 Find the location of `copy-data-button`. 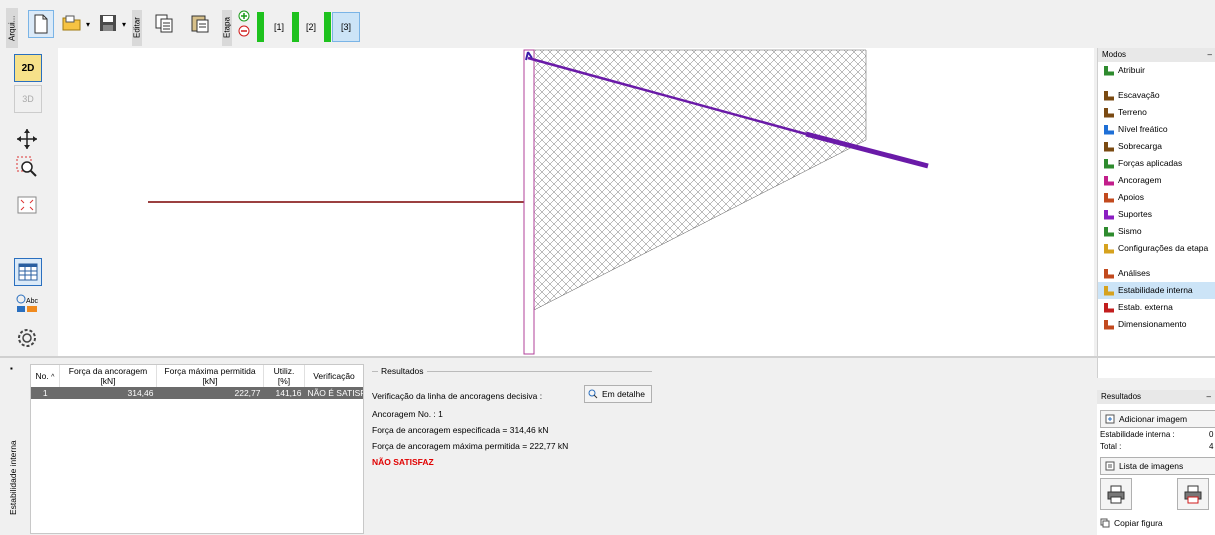

copy-data-button is located at coordinates (164, 23).